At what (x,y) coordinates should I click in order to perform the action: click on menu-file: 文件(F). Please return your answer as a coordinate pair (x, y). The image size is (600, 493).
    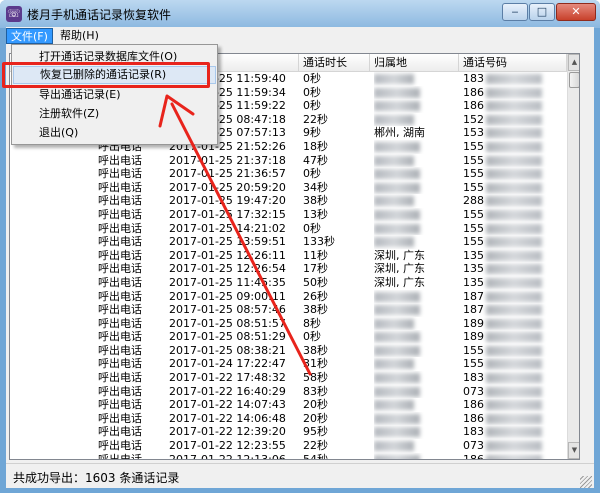
    Looking at the image, I should click on (29, 36).